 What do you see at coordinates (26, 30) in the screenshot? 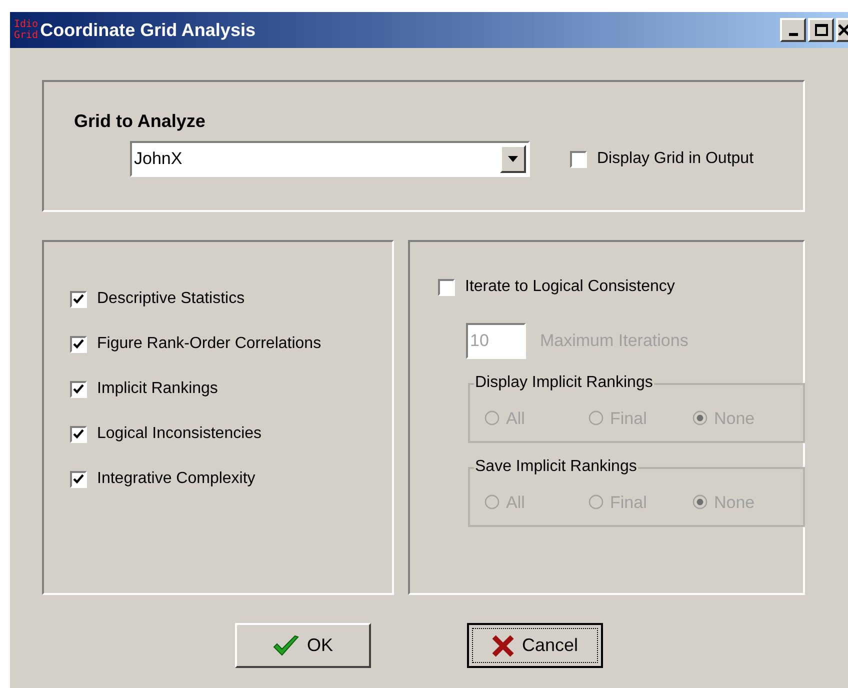
I see `app-logo: Idio Grid` at bounding box center [26, 30].